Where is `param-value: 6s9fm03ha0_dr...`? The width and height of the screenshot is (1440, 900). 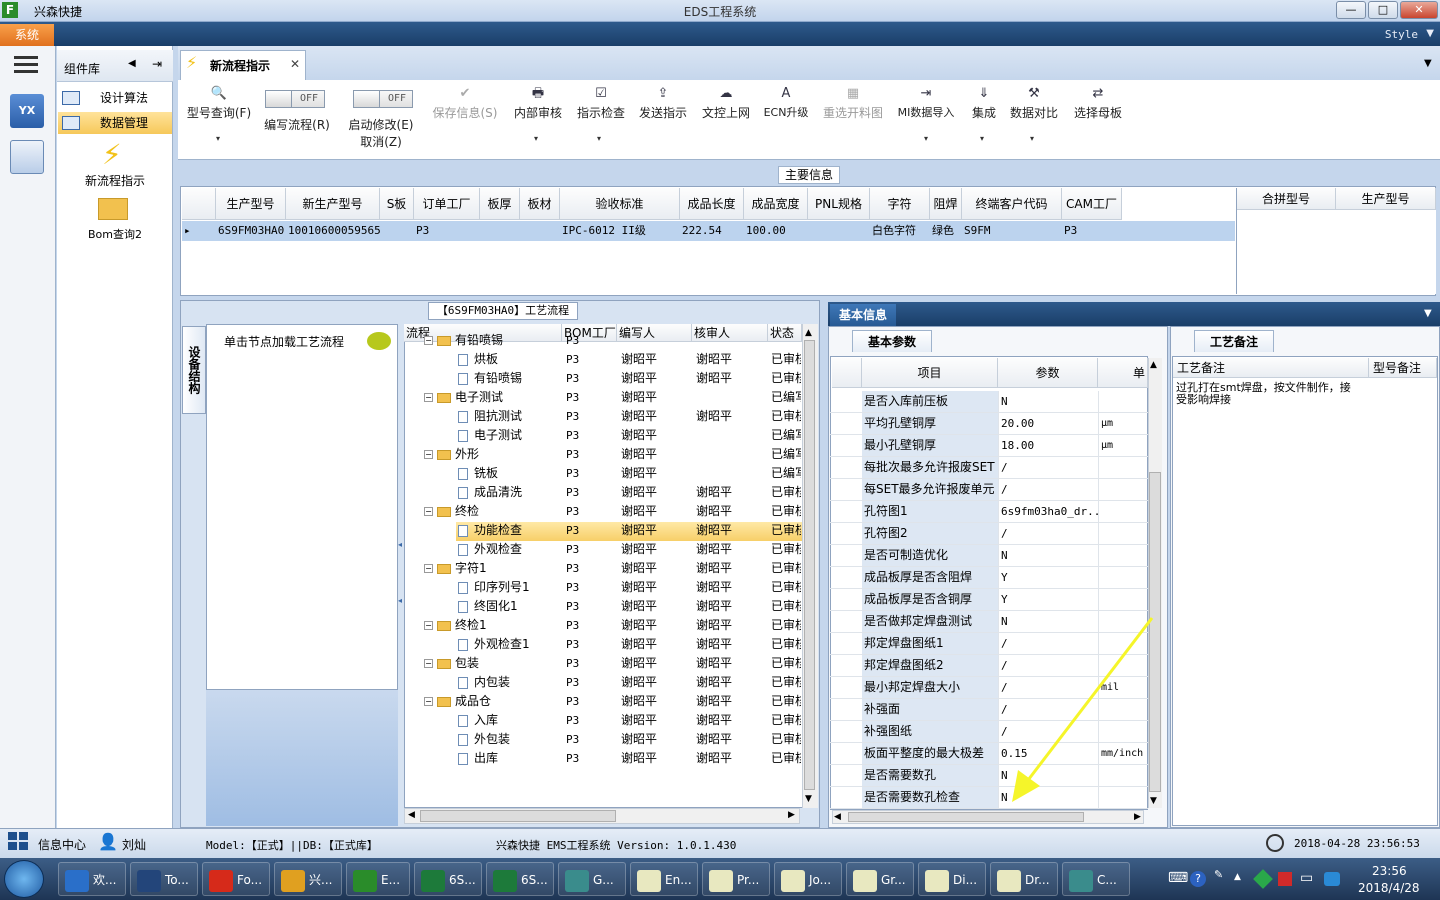 param-value: 6s9fm03ha0_dr... is located at coordinates (1048, 511).